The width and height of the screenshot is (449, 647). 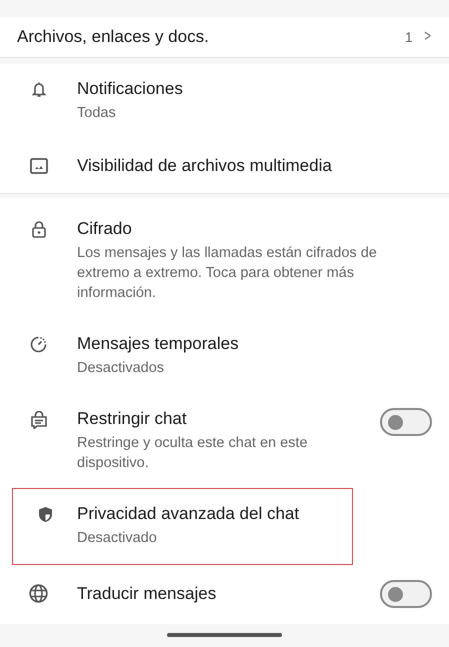 What do you see at coordinates (227, 273) in the screenshot?
I see `setting-subtitle: Los mensajes y las llamadas están cifrados de extremo a extremo. Toca para obtener más información.` at bounding box center [227, 273].